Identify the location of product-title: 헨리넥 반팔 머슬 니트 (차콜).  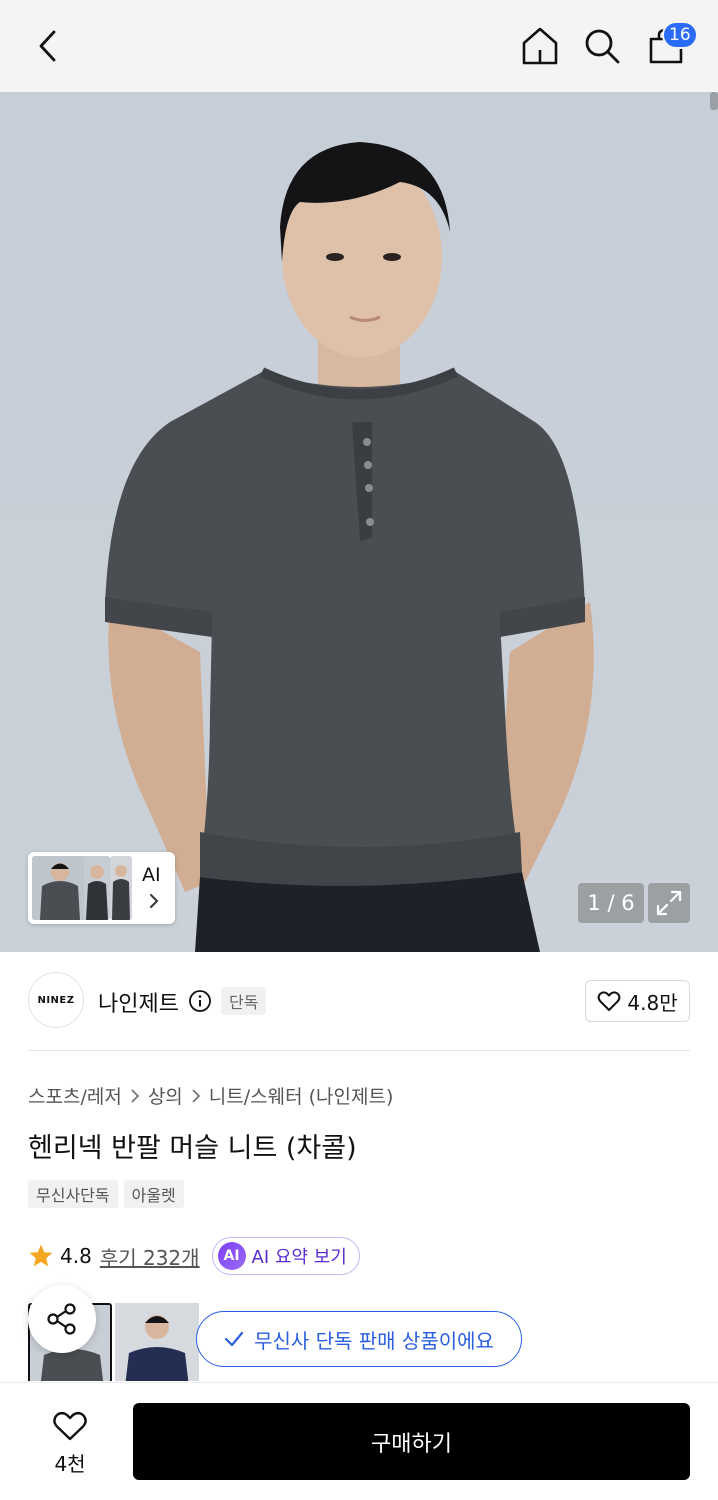
(192, 1148).